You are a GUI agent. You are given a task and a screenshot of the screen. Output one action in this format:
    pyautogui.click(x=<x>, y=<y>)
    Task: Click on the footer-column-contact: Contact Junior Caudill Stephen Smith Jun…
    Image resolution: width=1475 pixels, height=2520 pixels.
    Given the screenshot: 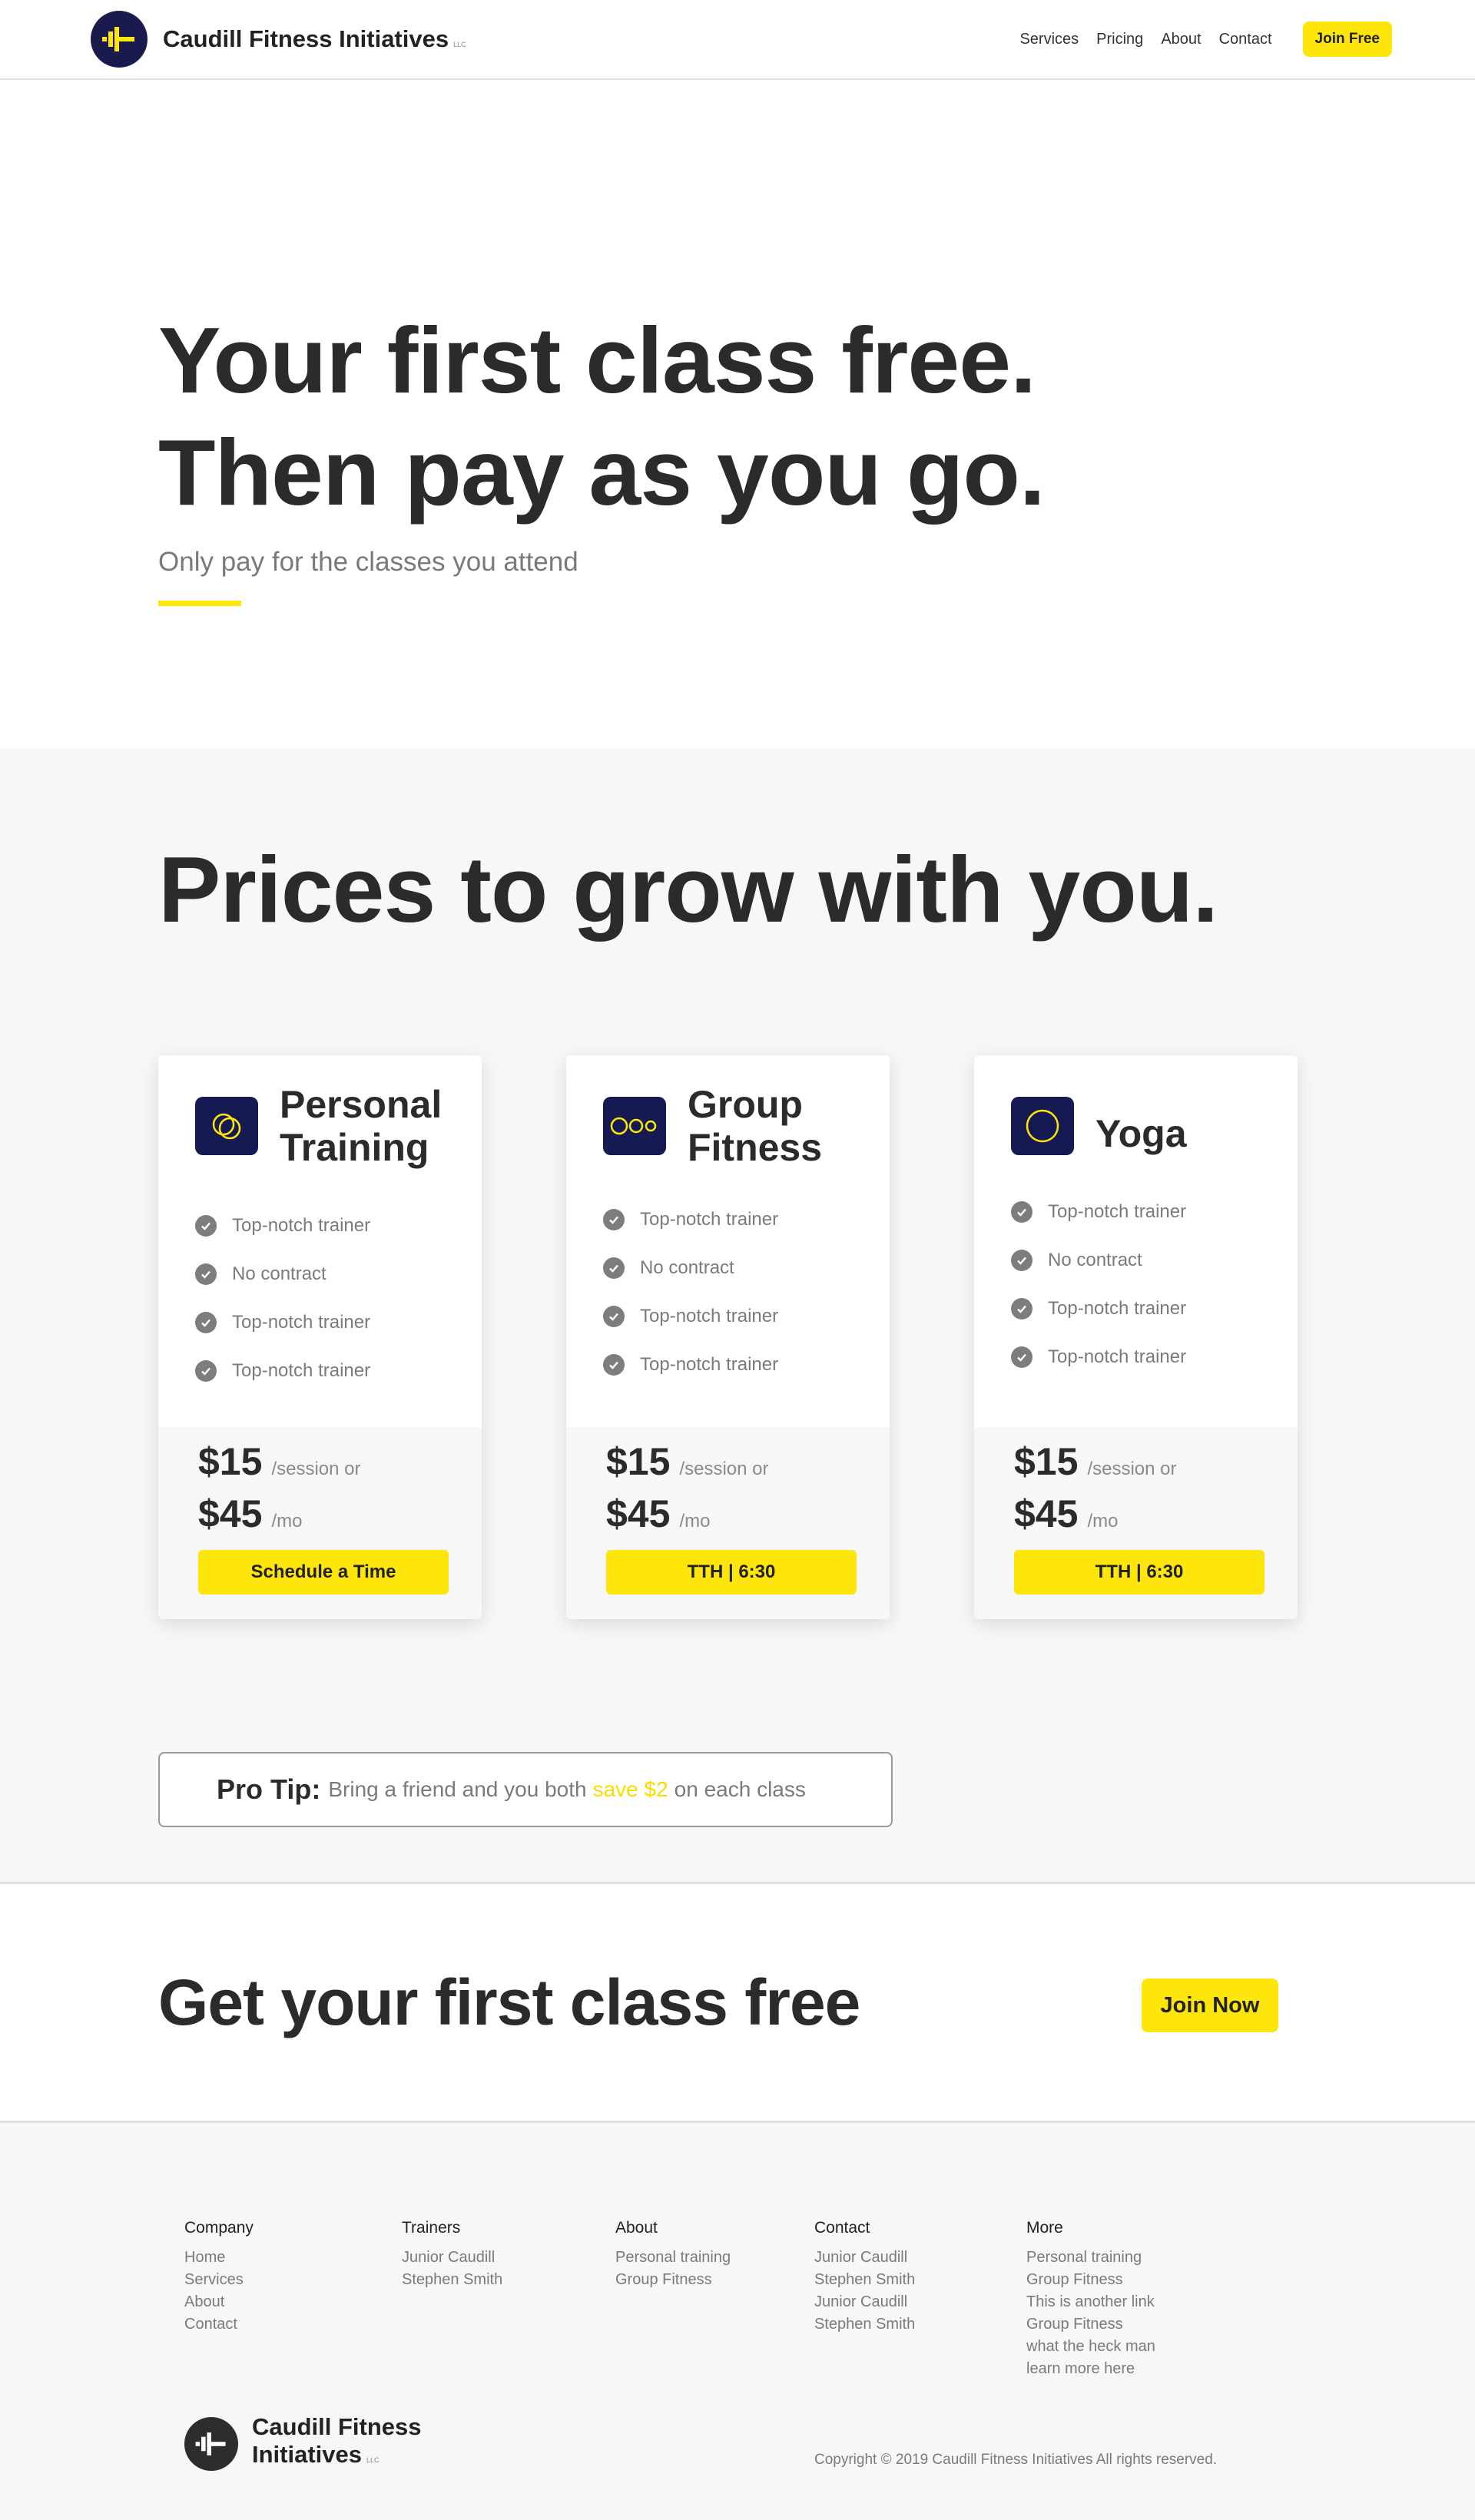 What is the action you would take?
    pyautogui.click(x=864, y=2278)
    